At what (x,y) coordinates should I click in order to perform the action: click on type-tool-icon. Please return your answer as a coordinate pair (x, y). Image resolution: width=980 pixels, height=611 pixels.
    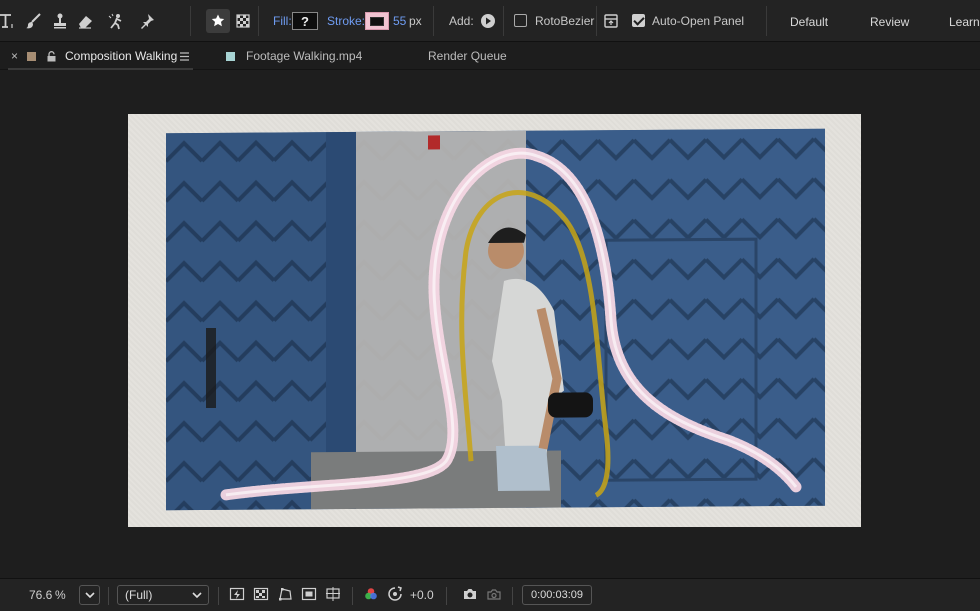
    Looking at the image, I should click on (9, 21).